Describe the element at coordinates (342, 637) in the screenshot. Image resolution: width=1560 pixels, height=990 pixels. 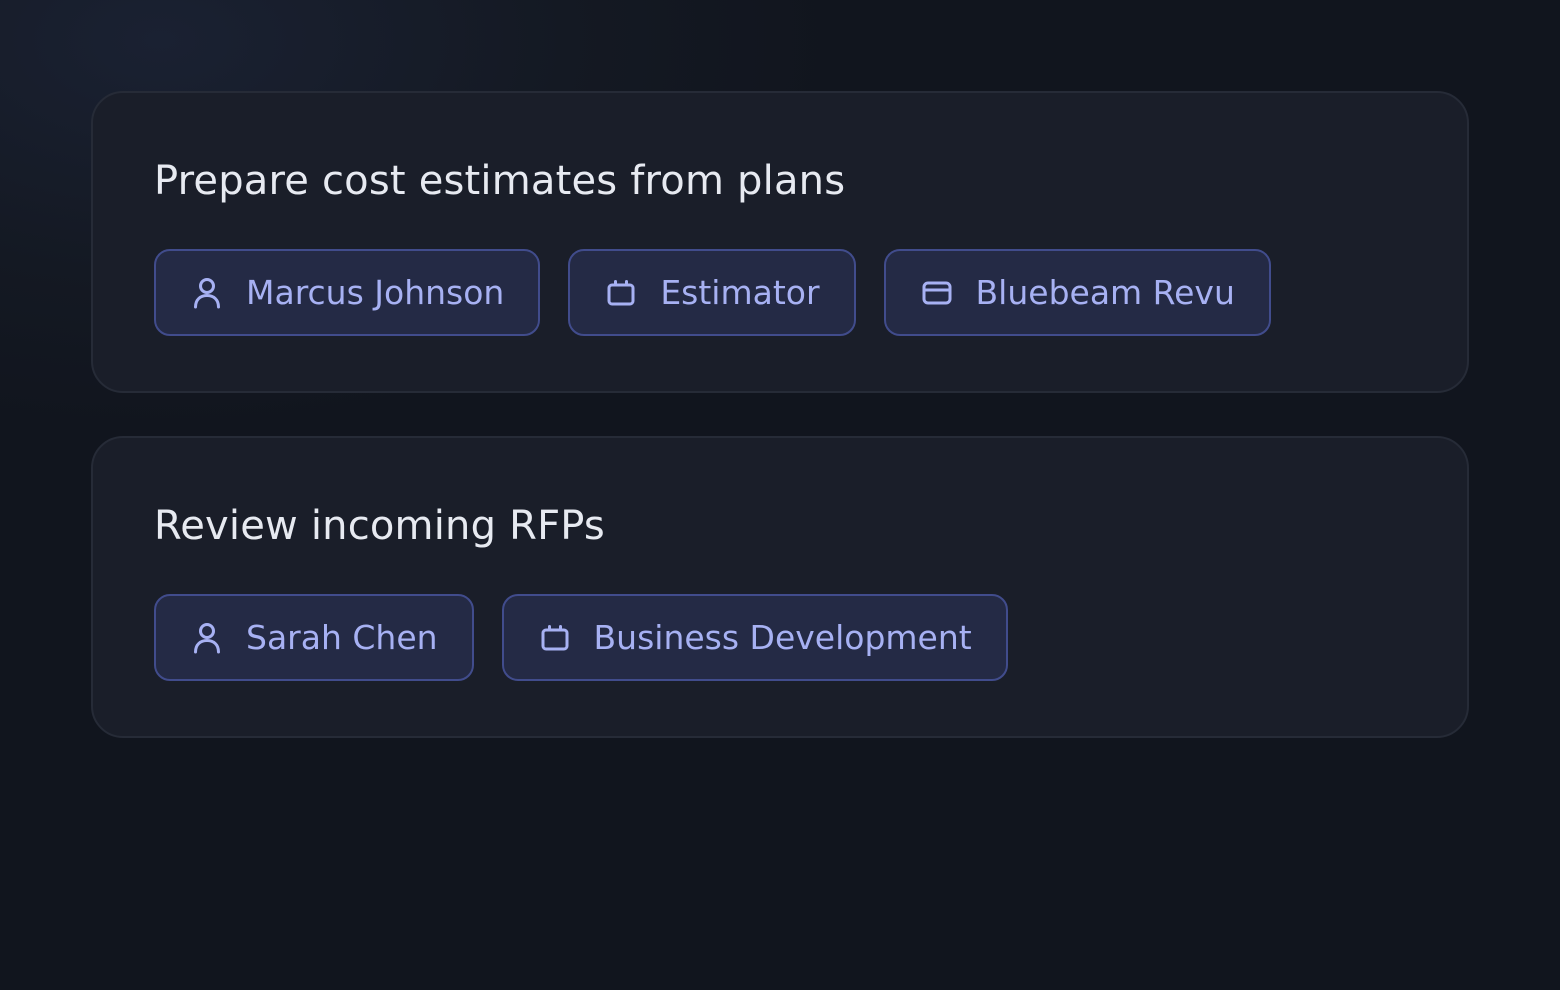
I see `assignee-label: Sarah Chen` at that location.